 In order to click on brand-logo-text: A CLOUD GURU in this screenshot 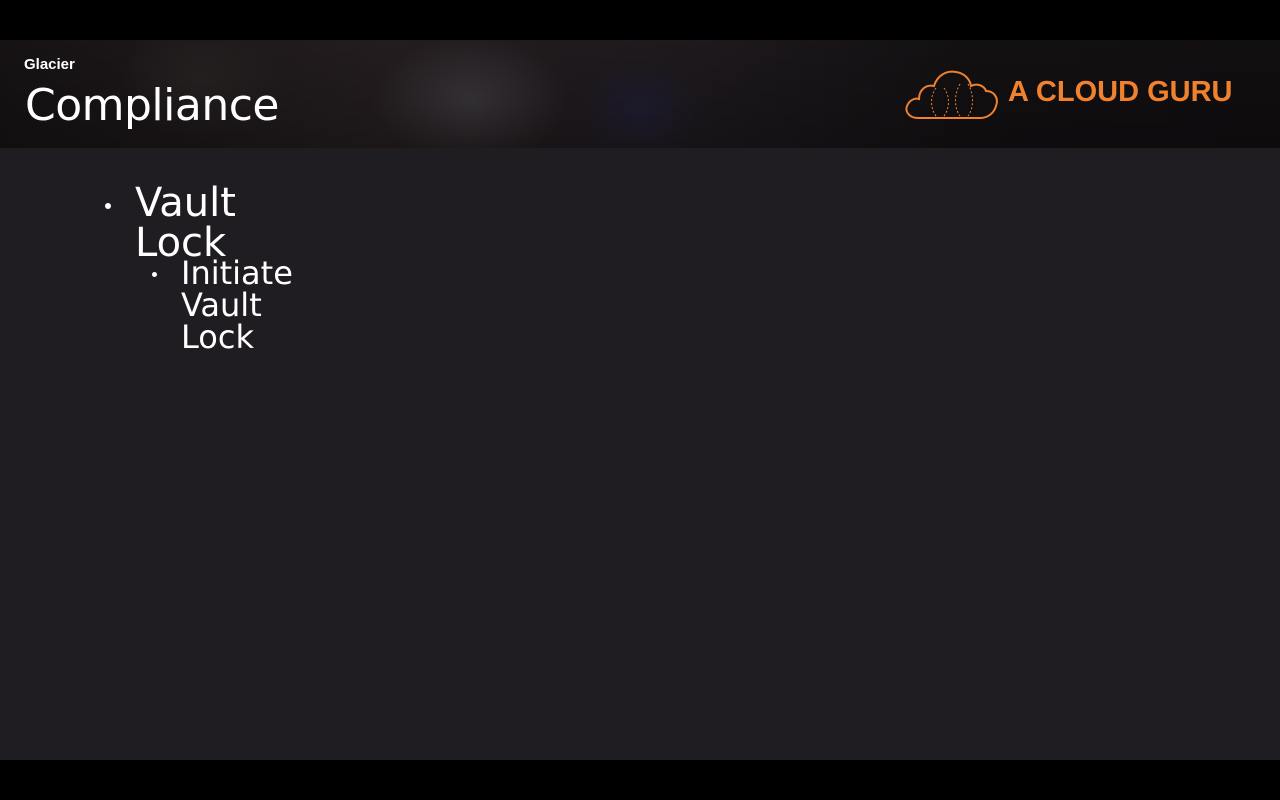, I will do `click(1120, 92)`.